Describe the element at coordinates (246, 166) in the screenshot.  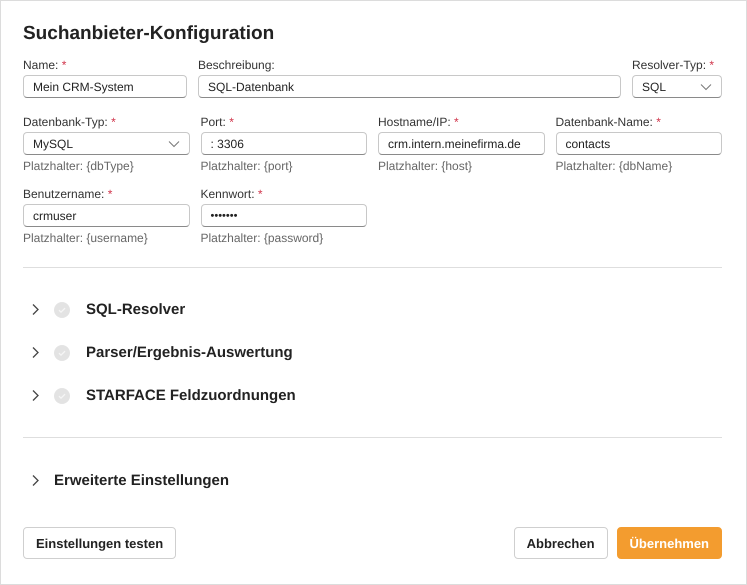
I see `placeholder-hint: Platzhalter: {port}` at that location.